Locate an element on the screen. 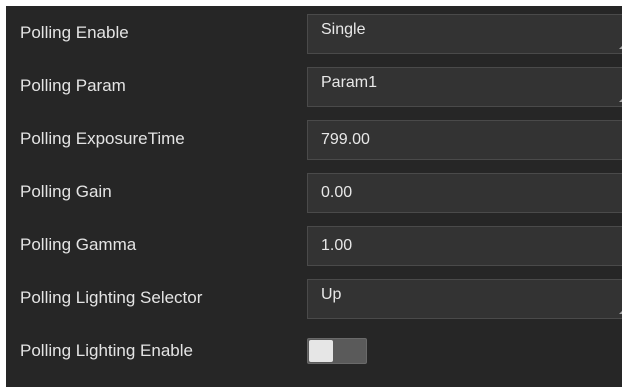 Image resolution: width=622 pixels, height=387 pixels. polling-exposure-time-input: 799.00 is located at coordinates (464, 140).